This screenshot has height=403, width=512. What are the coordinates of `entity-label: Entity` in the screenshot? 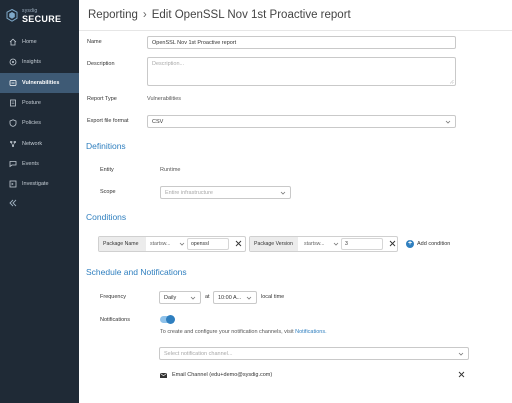 It's located at (107, 170).